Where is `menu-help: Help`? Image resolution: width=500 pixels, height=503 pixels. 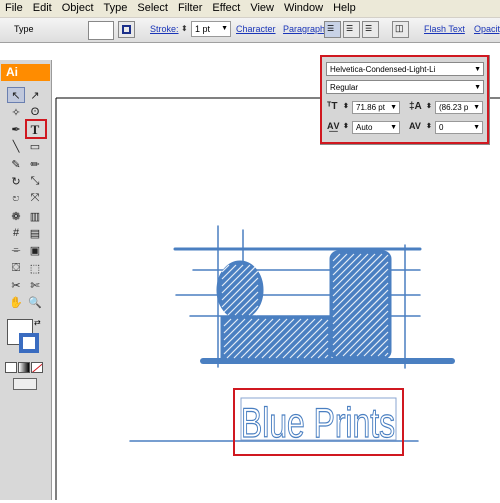
menu-help: Help is located at coordinates (344, 8).